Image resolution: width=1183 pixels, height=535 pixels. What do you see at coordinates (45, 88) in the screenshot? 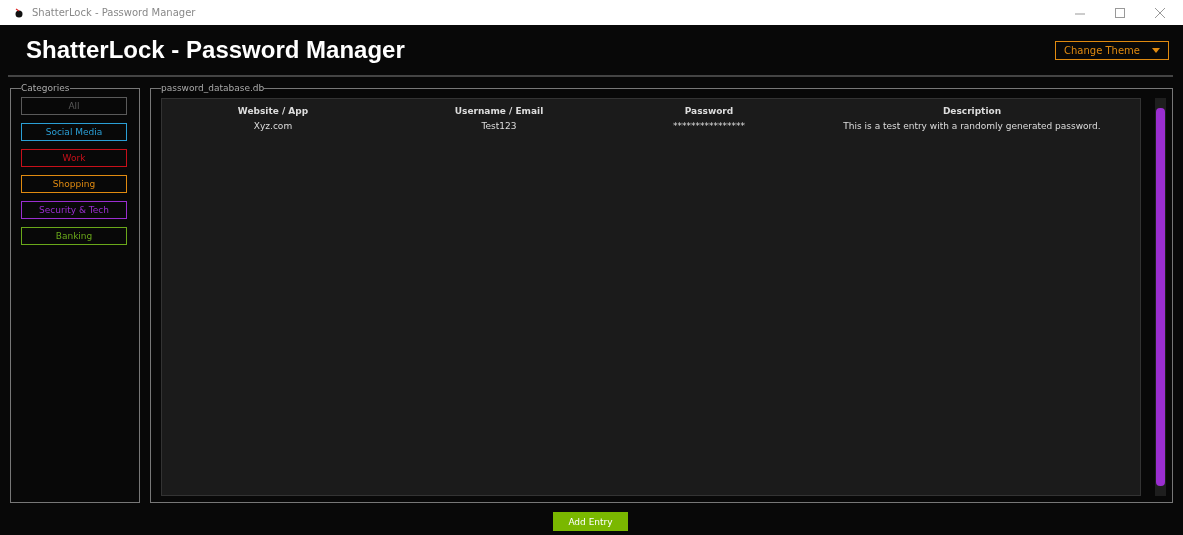
I see `panel-title: Categories` at bounding box center [45, 88].